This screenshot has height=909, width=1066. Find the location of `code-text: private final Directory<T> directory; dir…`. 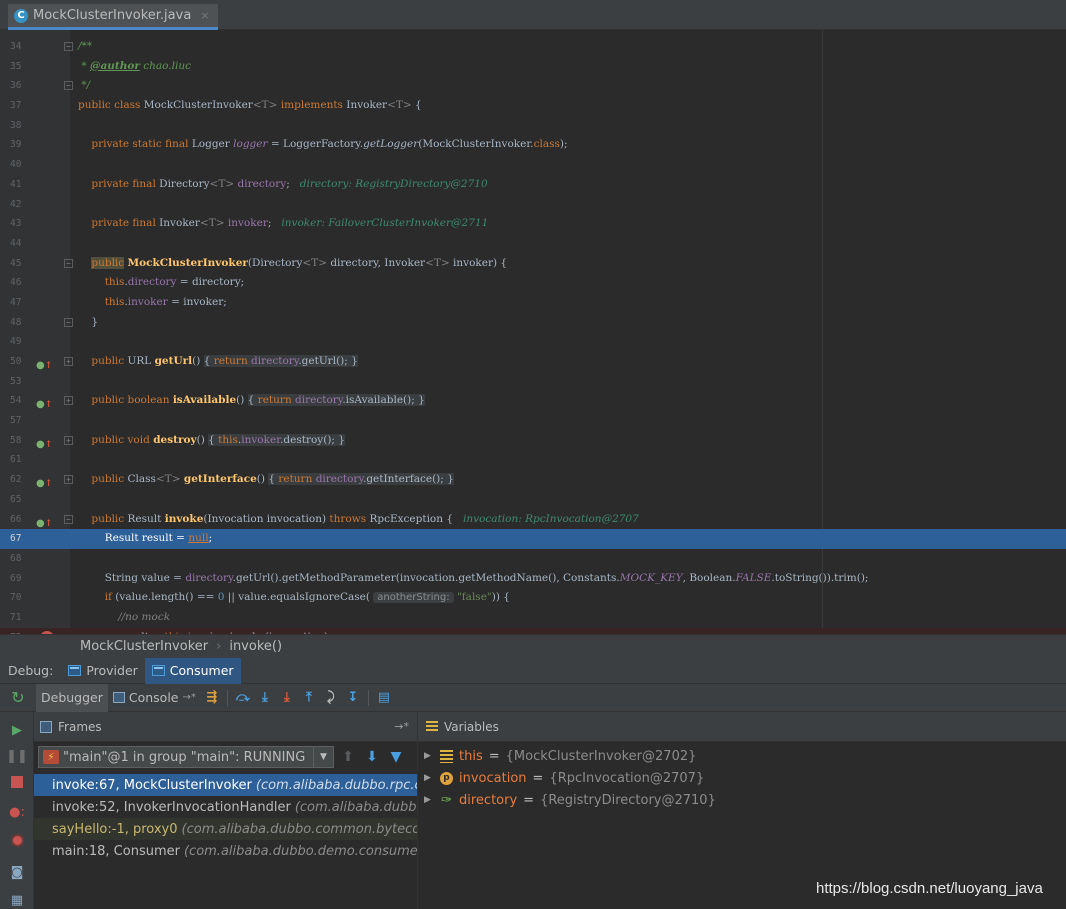

code-text: private final Directory<T> directory; dir… is located at coordinates (282, 185).